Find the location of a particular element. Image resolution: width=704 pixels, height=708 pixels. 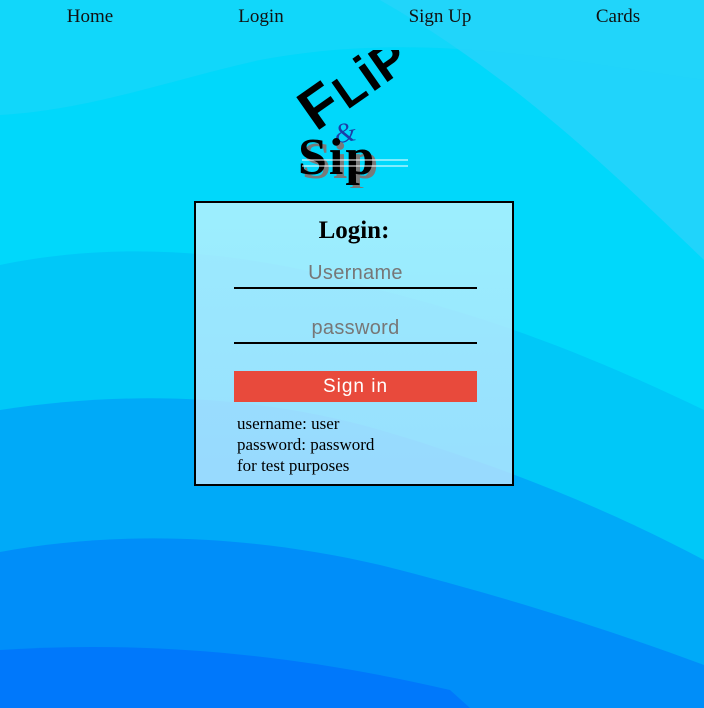

nav-link-home: Home is located at coordinates (90, 17).